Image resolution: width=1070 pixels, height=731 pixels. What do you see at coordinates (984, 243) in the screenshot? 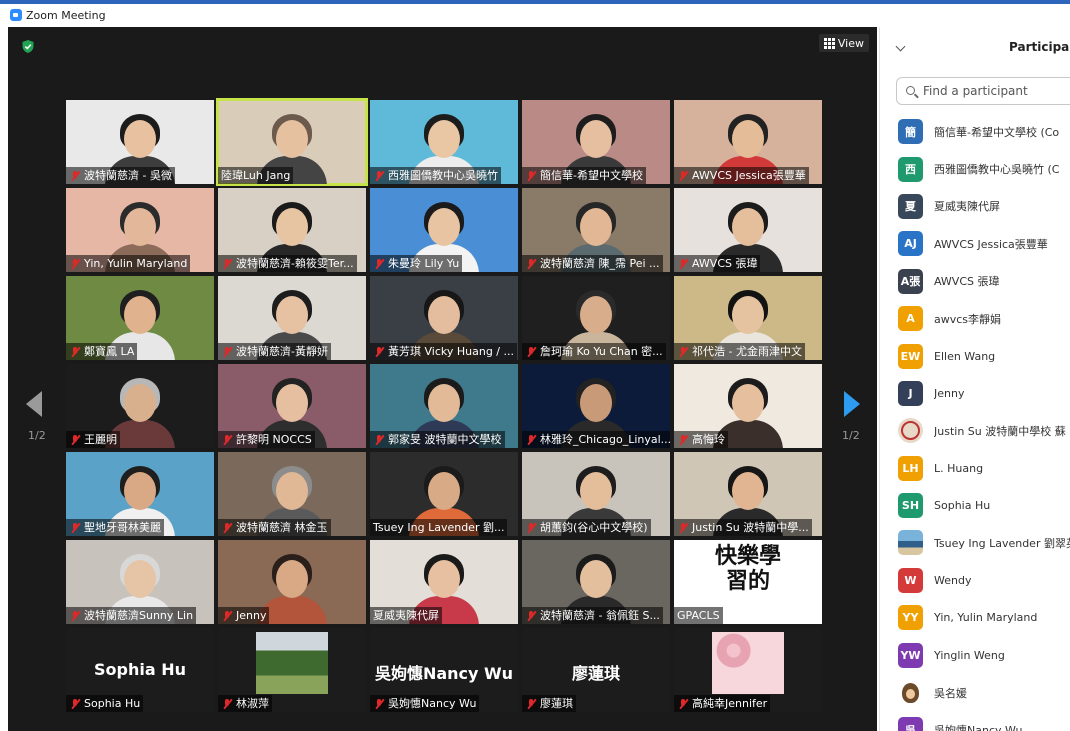
I see `participant-row: AJ AWVCS Jessica張豐華` at bounding box center [984, 243].